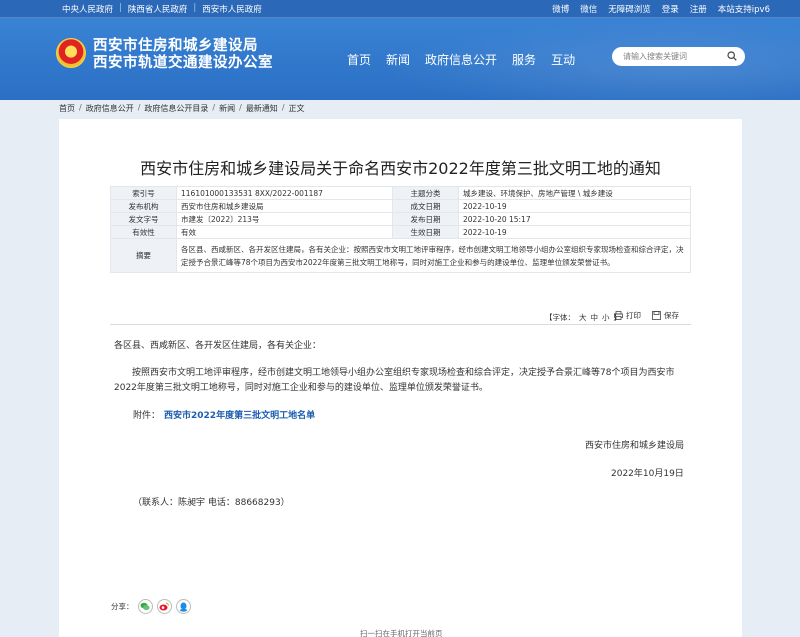  I want to click on link-weibo: 微博, so click(560, 9).